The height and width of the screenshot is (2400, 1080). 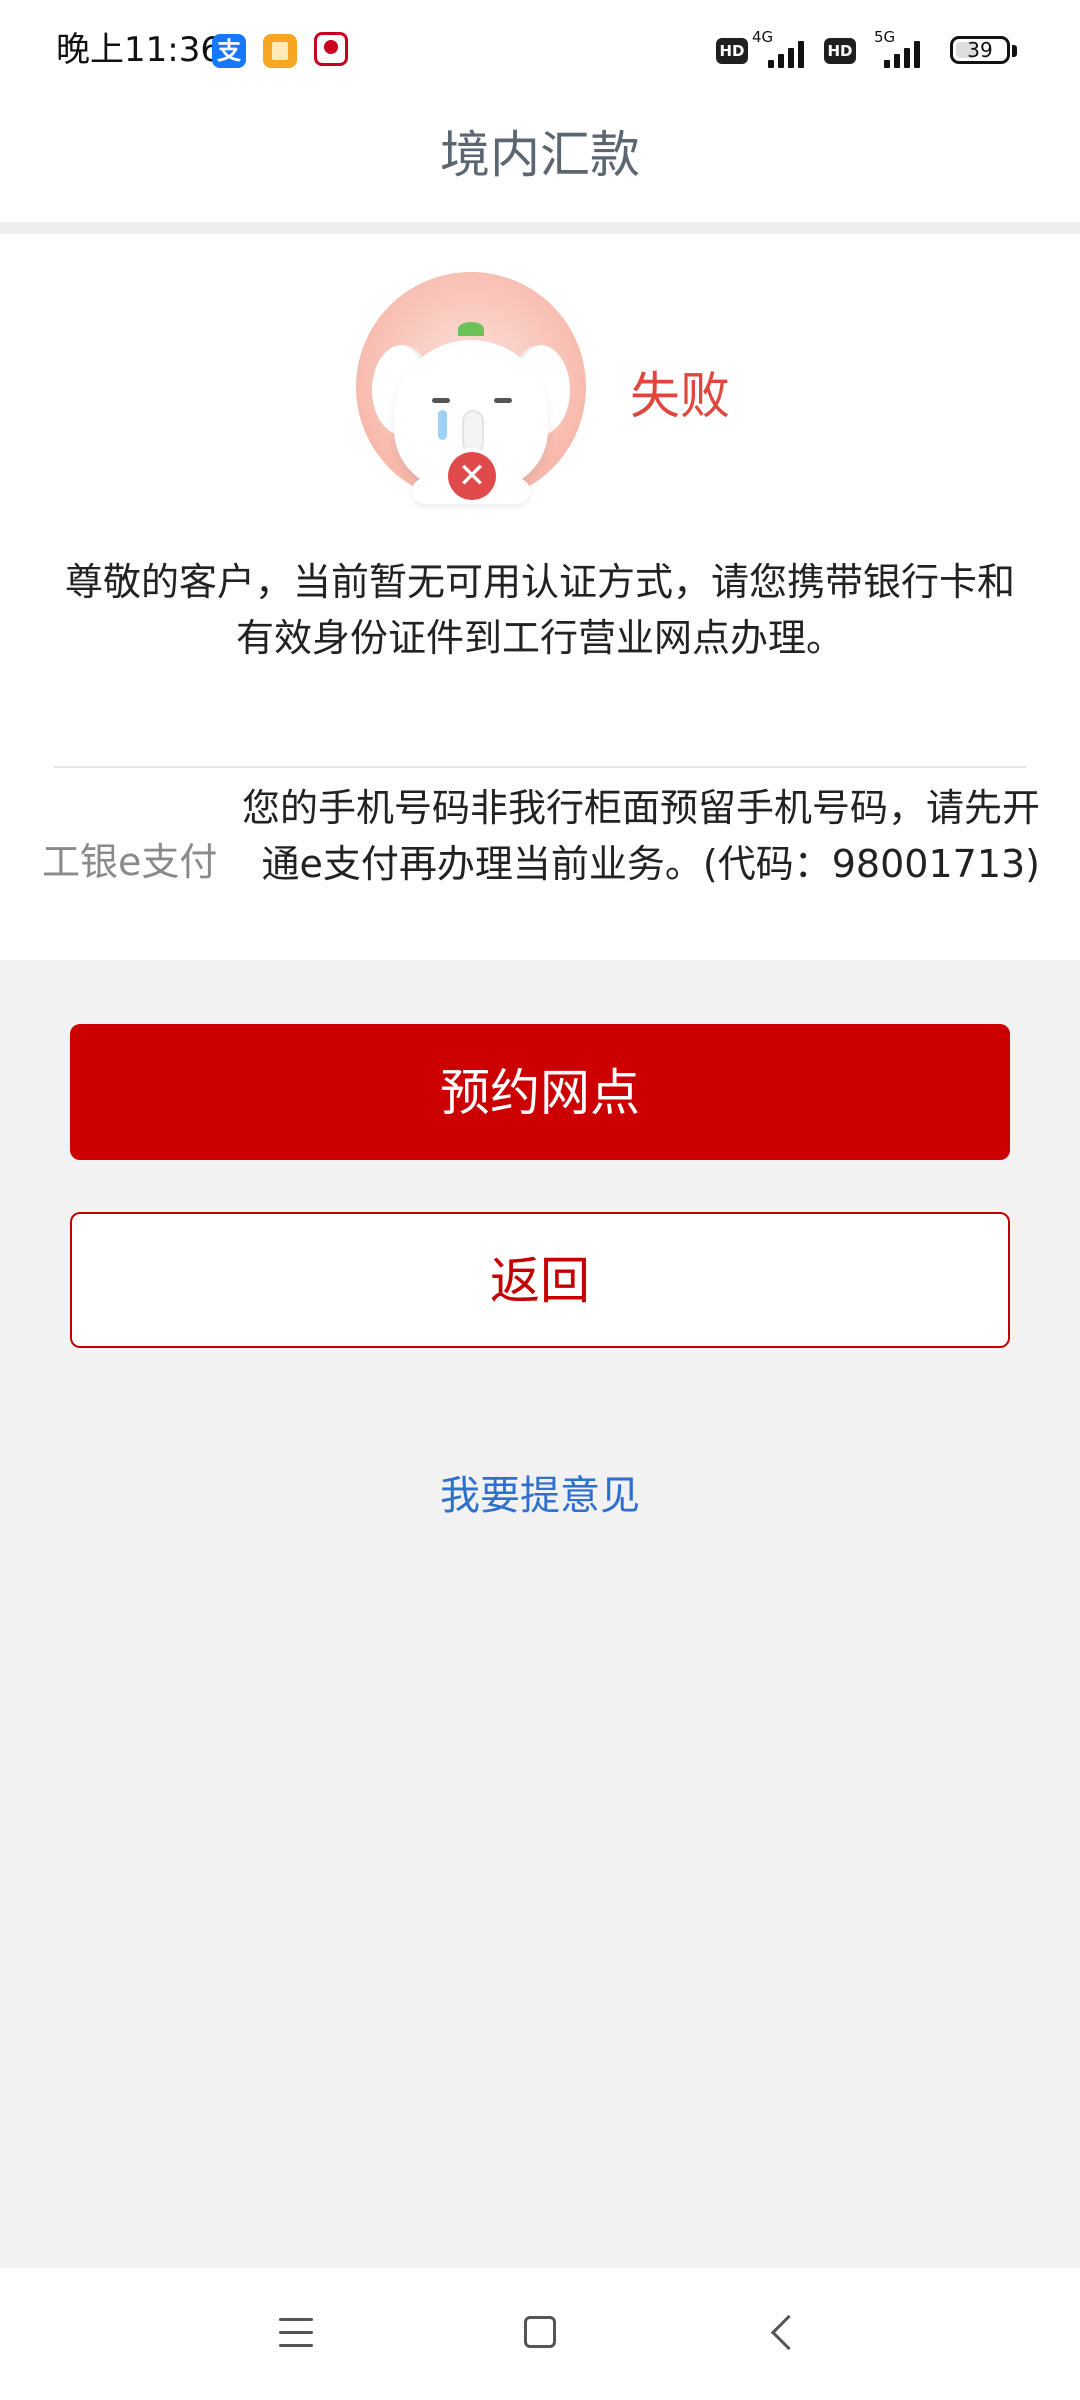 What do you see at coordinates (680, 396) in the screenshot?
I see `result-status: 失败` at bounding box center [680, 396].